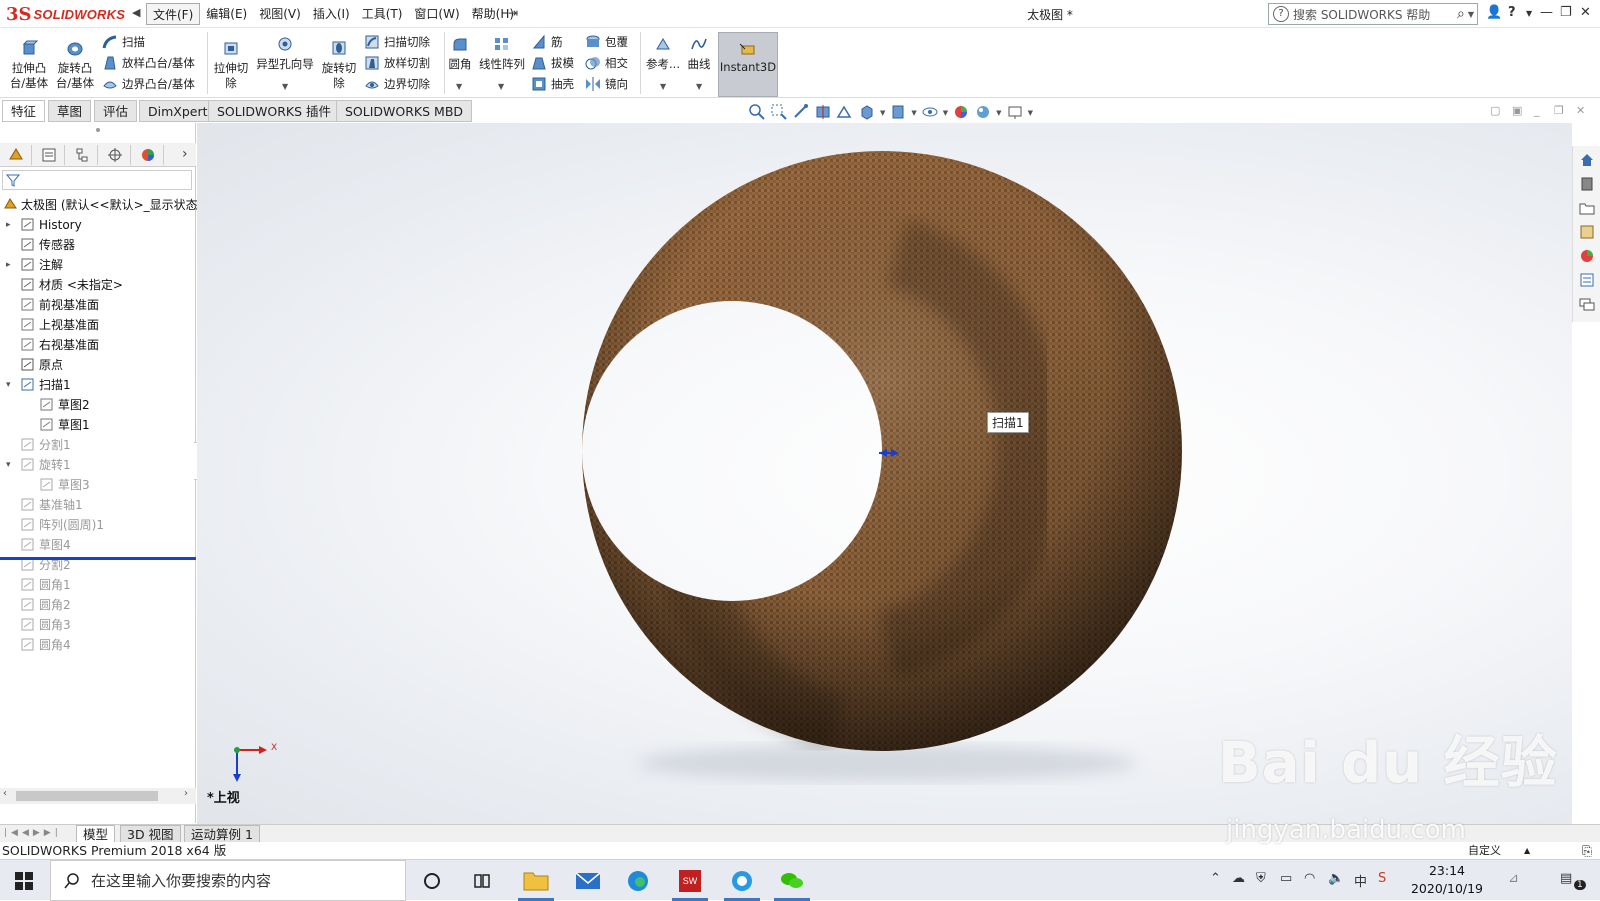  Describe the element at coordinates (285, 86) in the screenshot. I see `hole-wizard-dropdown-icon: ▼` at that location.